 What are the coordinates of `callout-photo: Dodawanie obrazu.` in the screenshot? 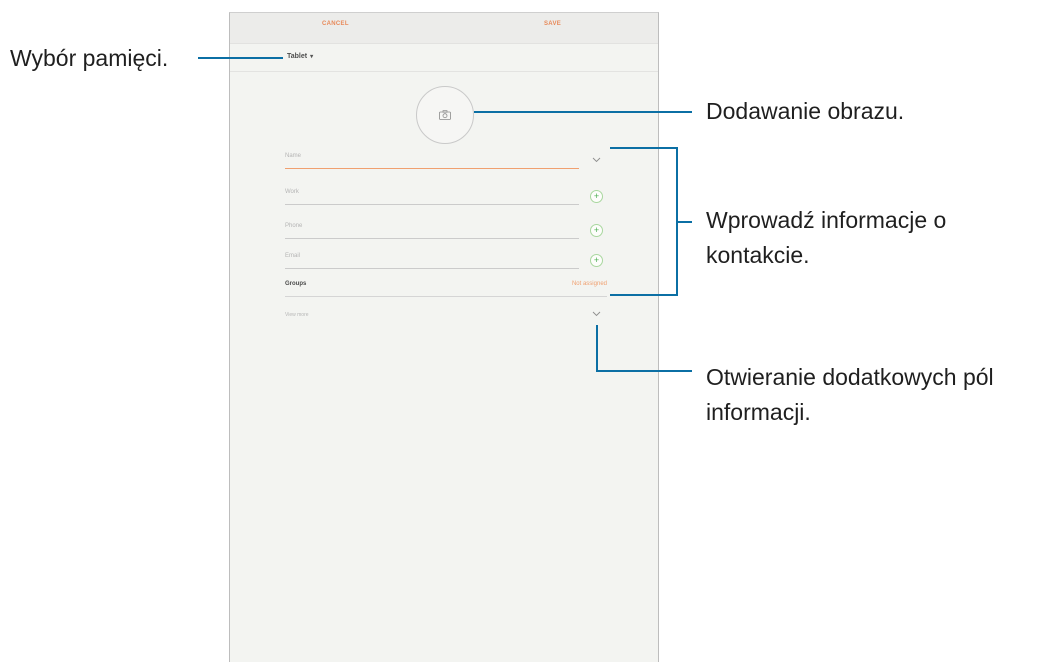 It's located at (805, 111).